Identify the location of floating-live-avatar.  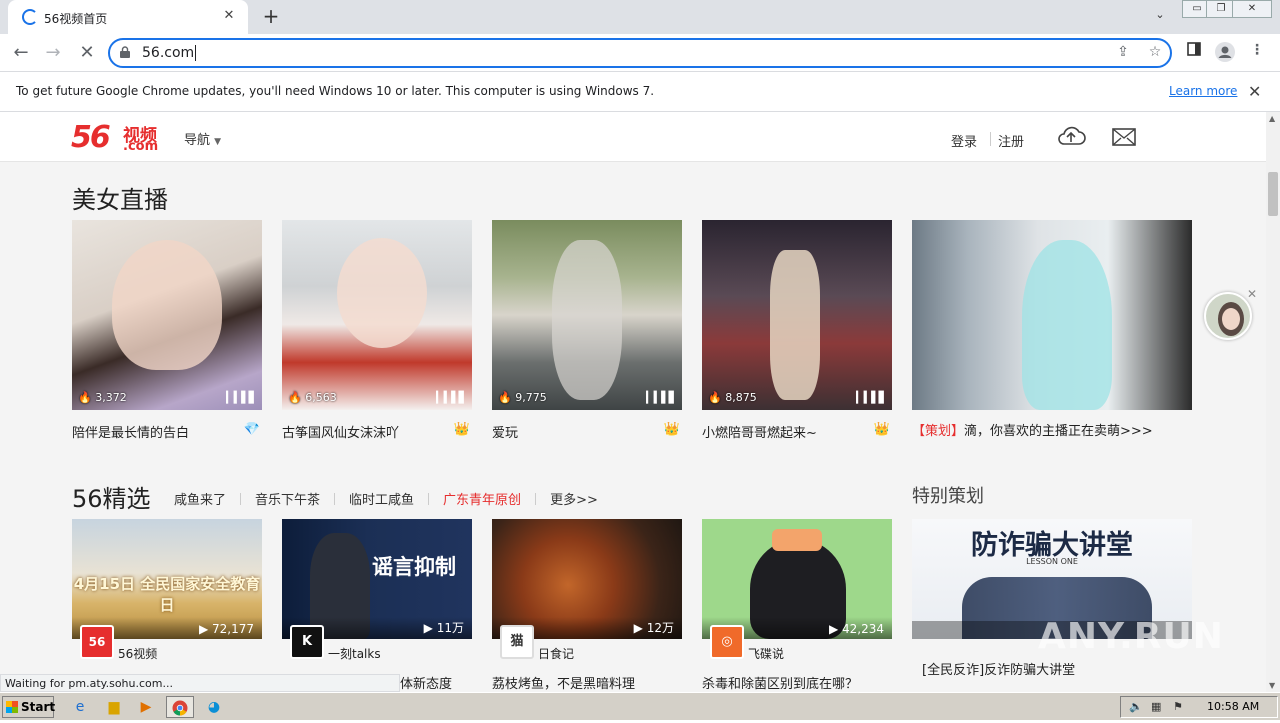
(1228, 316).